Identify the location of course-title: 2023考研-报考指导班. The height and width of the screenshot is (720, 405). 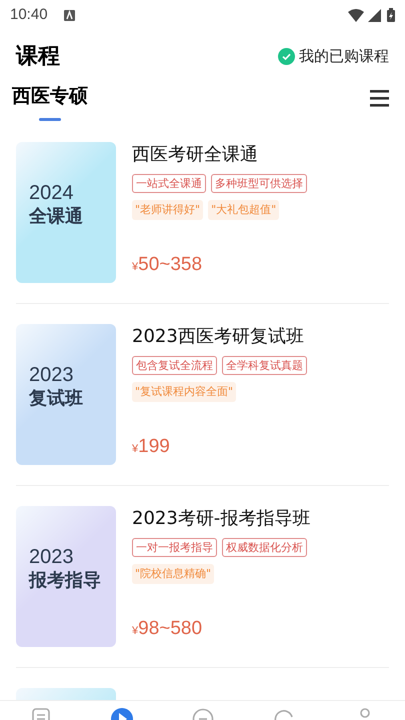
(221, 519).